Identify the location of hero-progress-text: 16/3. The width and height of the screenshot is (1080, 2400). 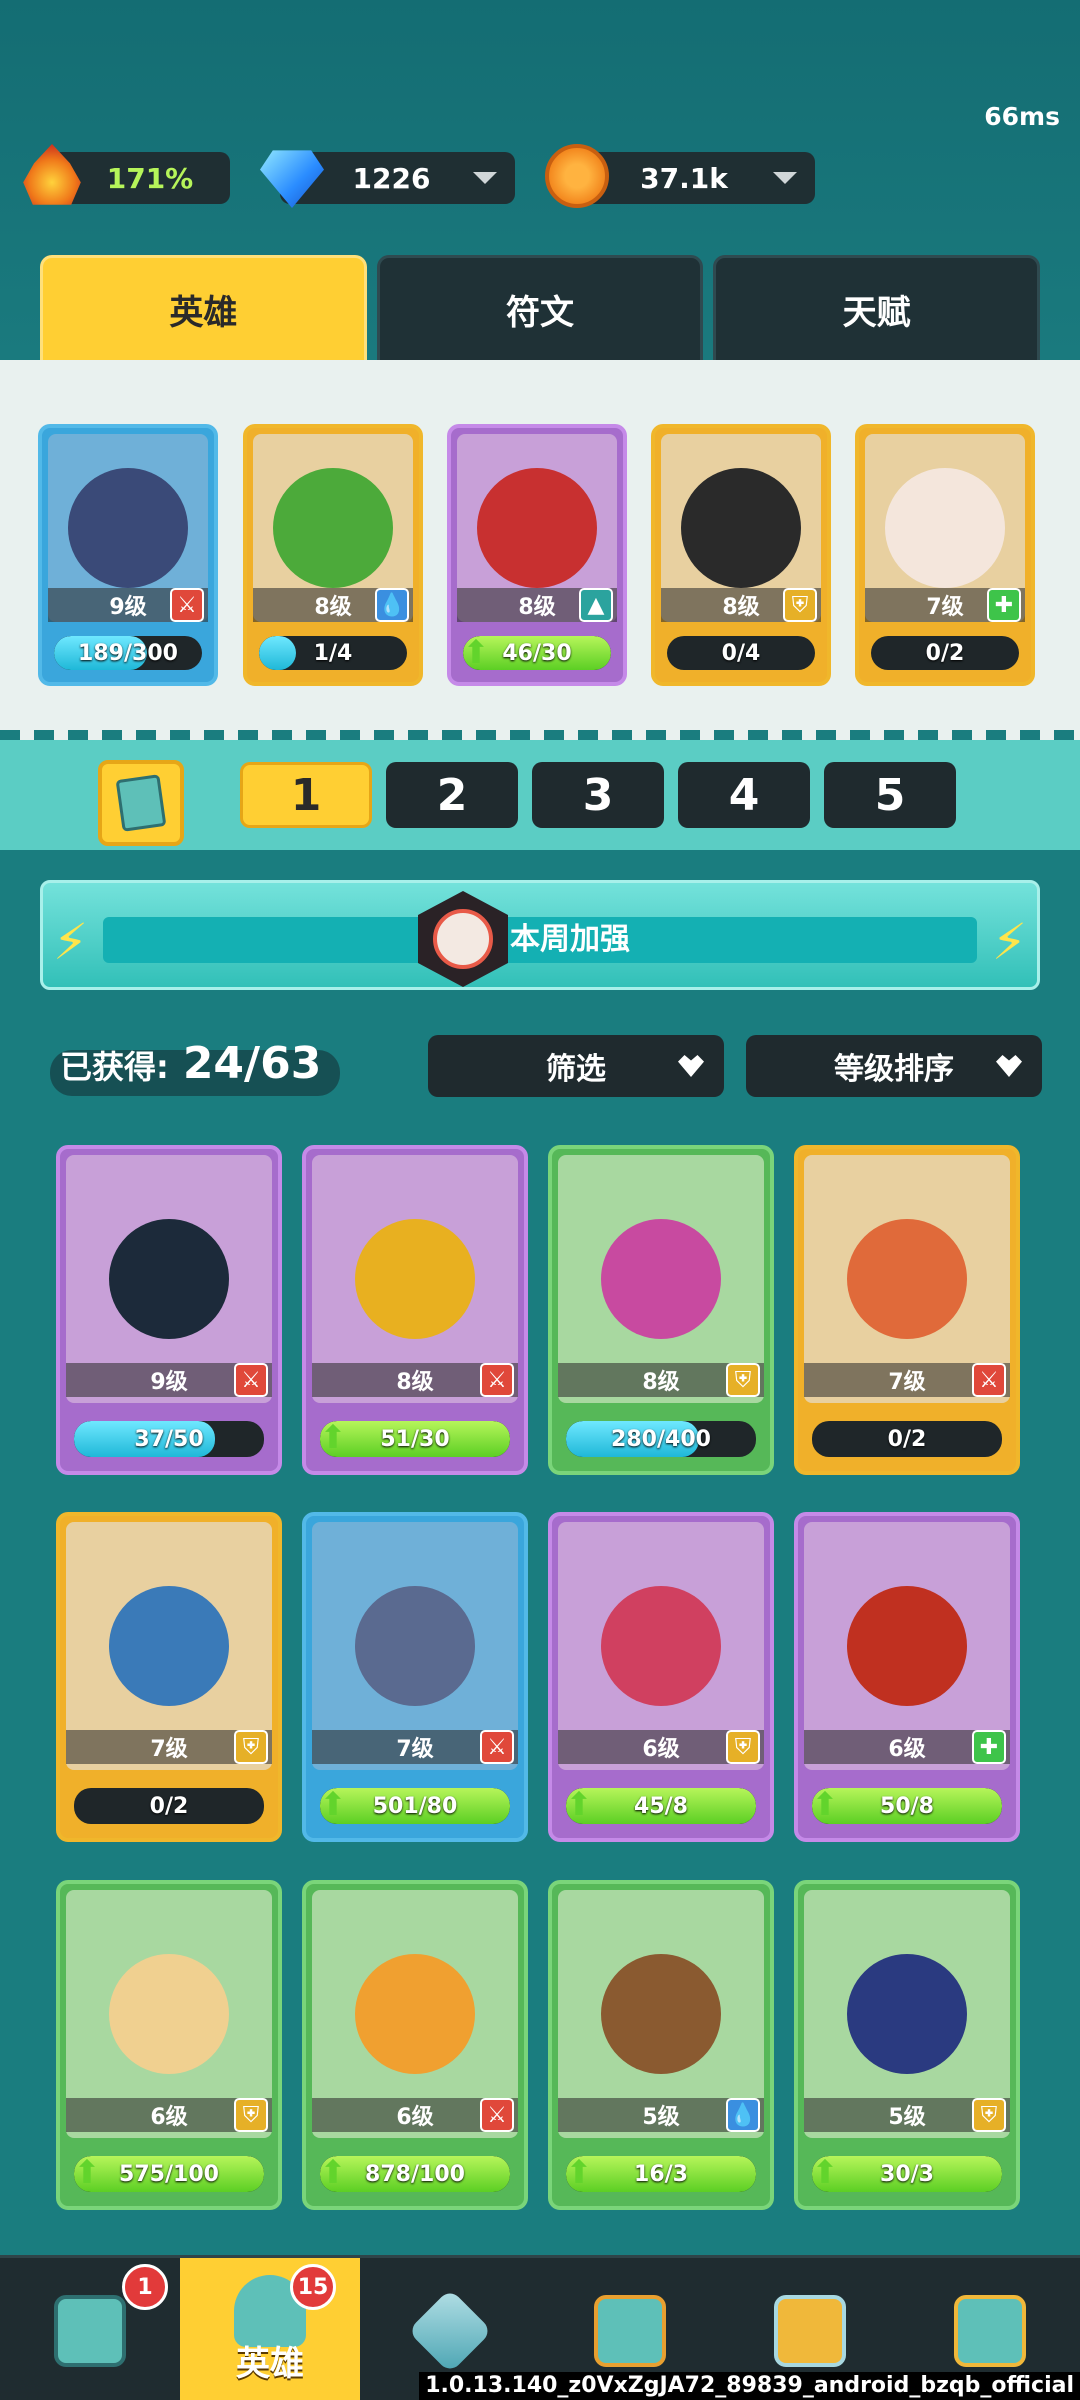
(661, 2174).